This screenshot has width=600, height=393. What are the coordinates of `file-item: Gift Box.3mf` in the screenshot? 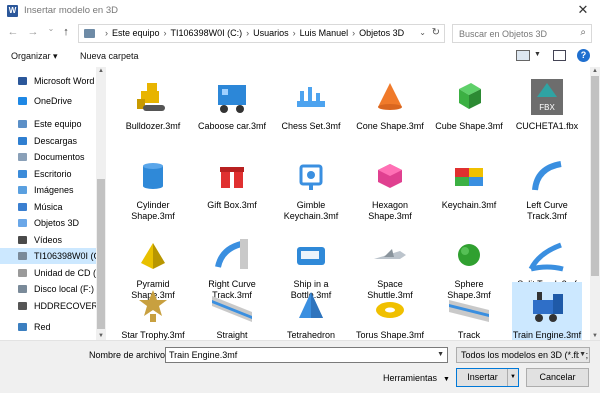 It's located at (232, 190).